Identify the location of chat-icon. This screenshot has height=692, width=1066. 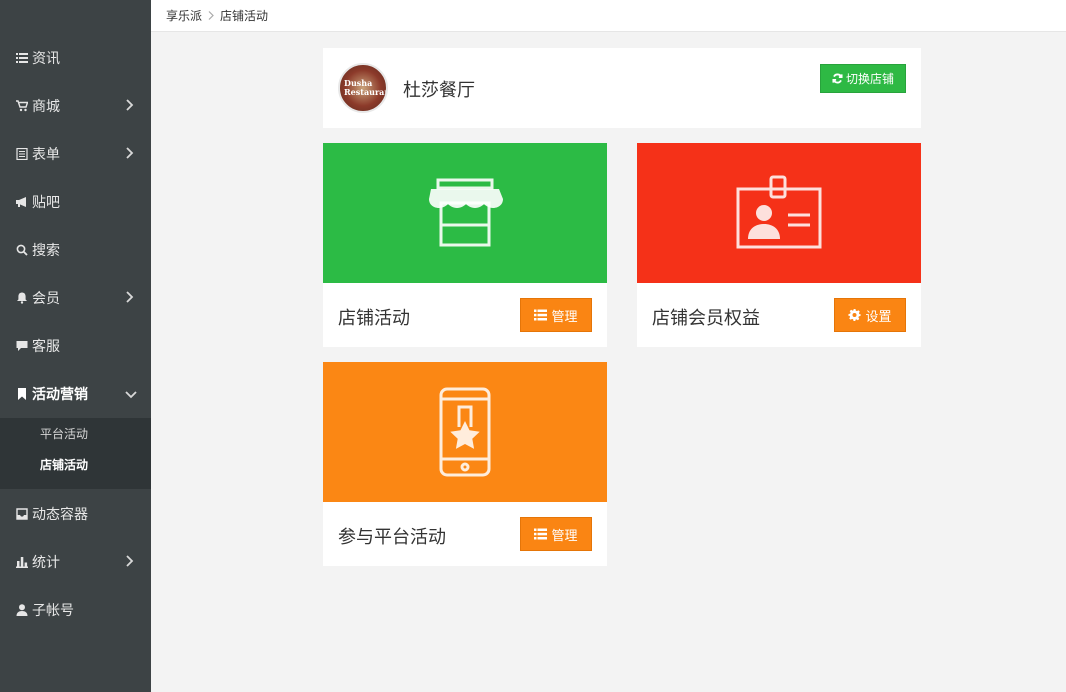
(22, 346).